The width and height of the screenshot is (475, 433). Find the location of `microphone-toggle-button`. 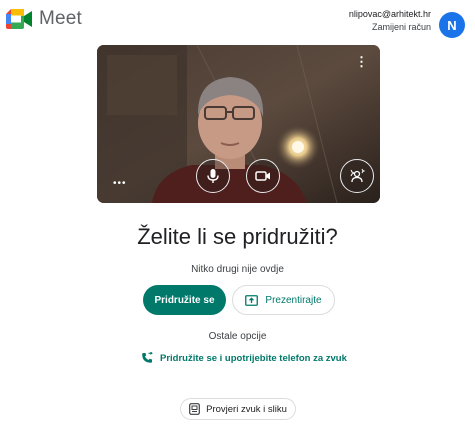

microphone-toggle-button is located at coordinates (213, 176).